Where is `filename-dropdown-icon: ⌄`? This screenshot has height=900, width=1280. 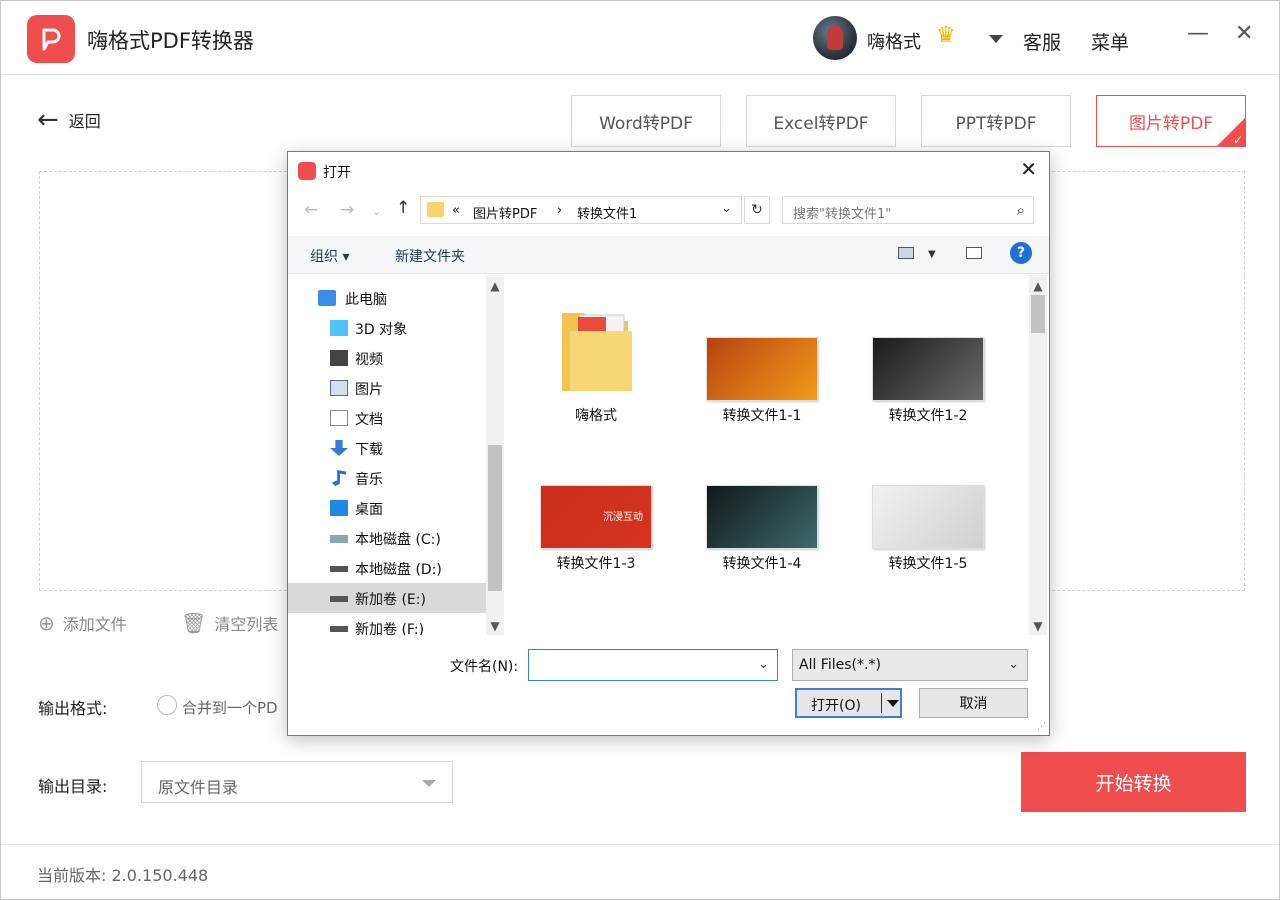
filename-dropdown-icon: ⌄ is located at coordinates (763, 664).